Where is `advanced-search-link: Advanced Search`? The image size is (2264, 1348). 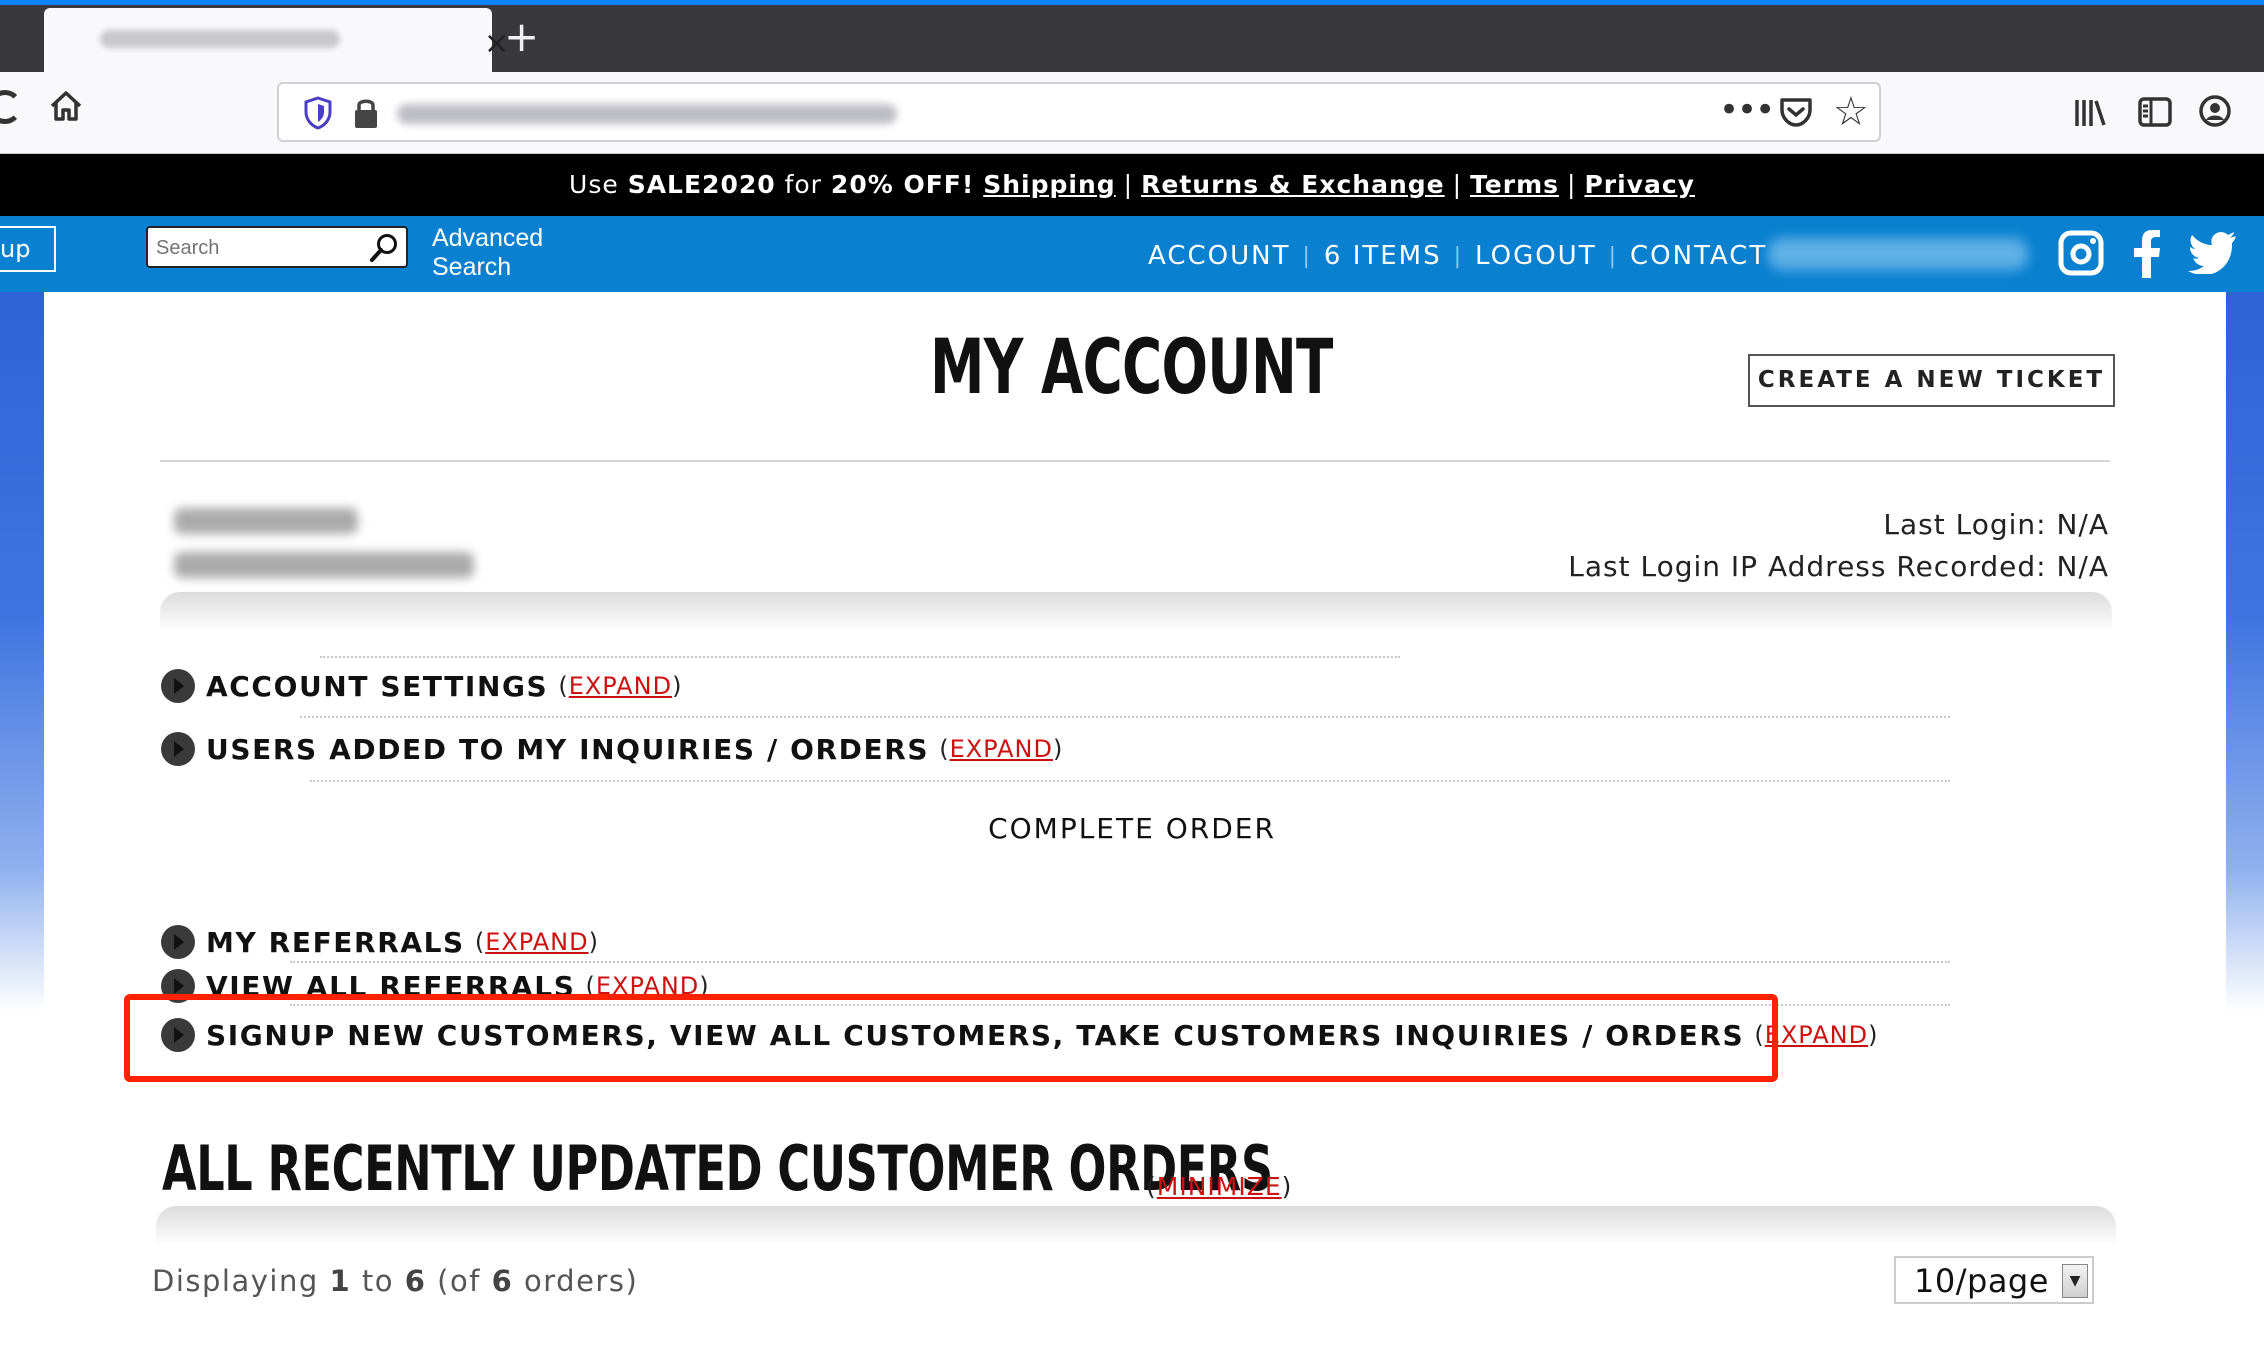 advanced-search-link: Advanced Search is located at coordinates (502, 253).